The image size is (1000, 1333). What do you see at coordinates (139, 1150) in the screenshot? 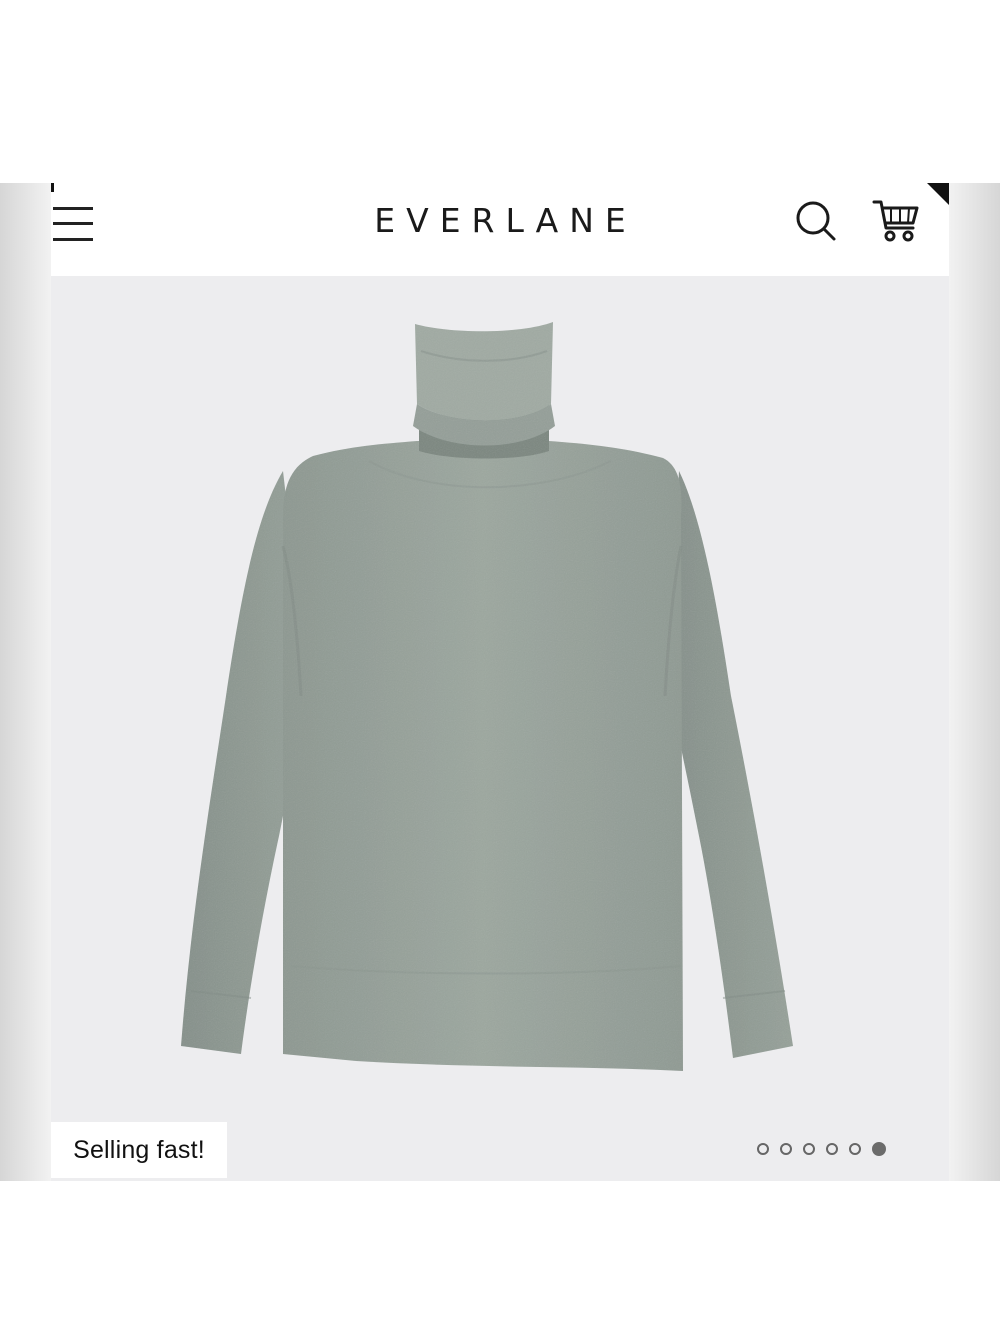
I see `selling-fast-badge: Selling fast!` at bounding box center [139, 1150].